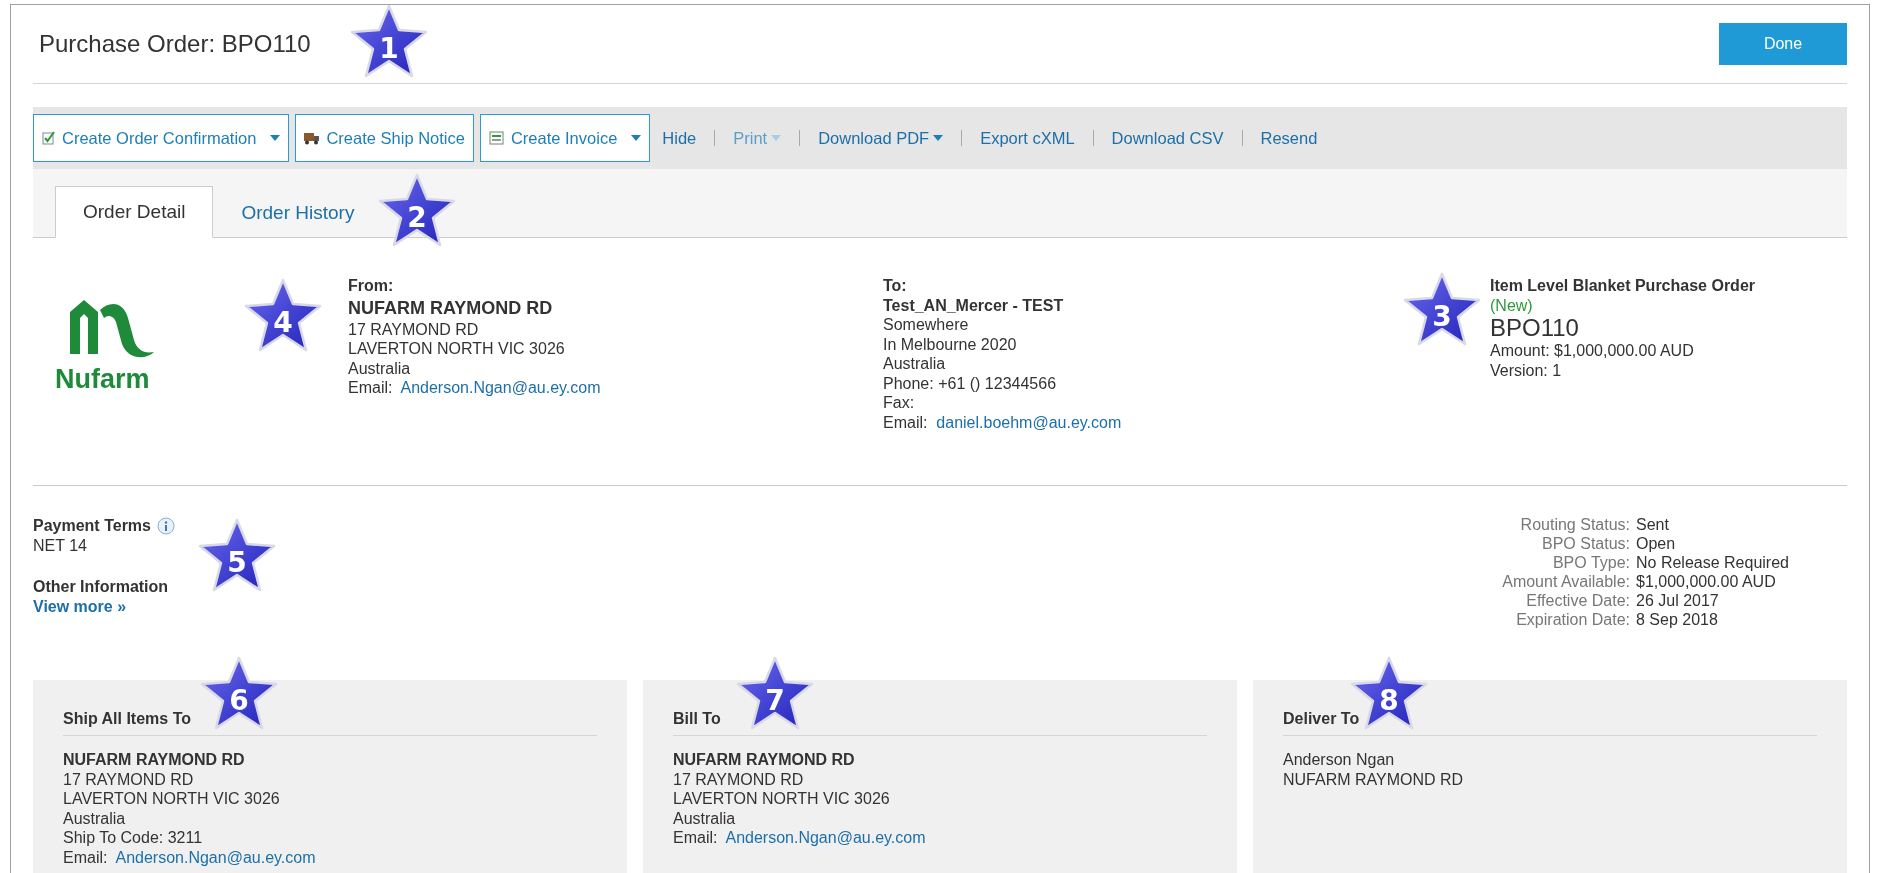  What do you see at coordinates (1339, 760) in the screenshot?
I see `address-line: Anderson Ngan` at bounding box center [1339, 760].